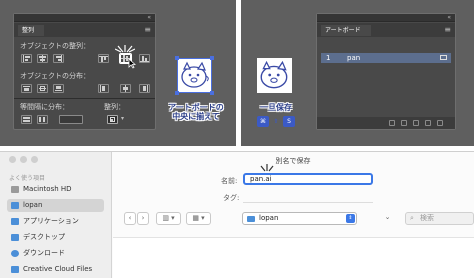 The height and width of the screenshot is (278, 474). Describe the element at coordinates (386, 123) in the screenshot. I see `panel-footer` at that location.